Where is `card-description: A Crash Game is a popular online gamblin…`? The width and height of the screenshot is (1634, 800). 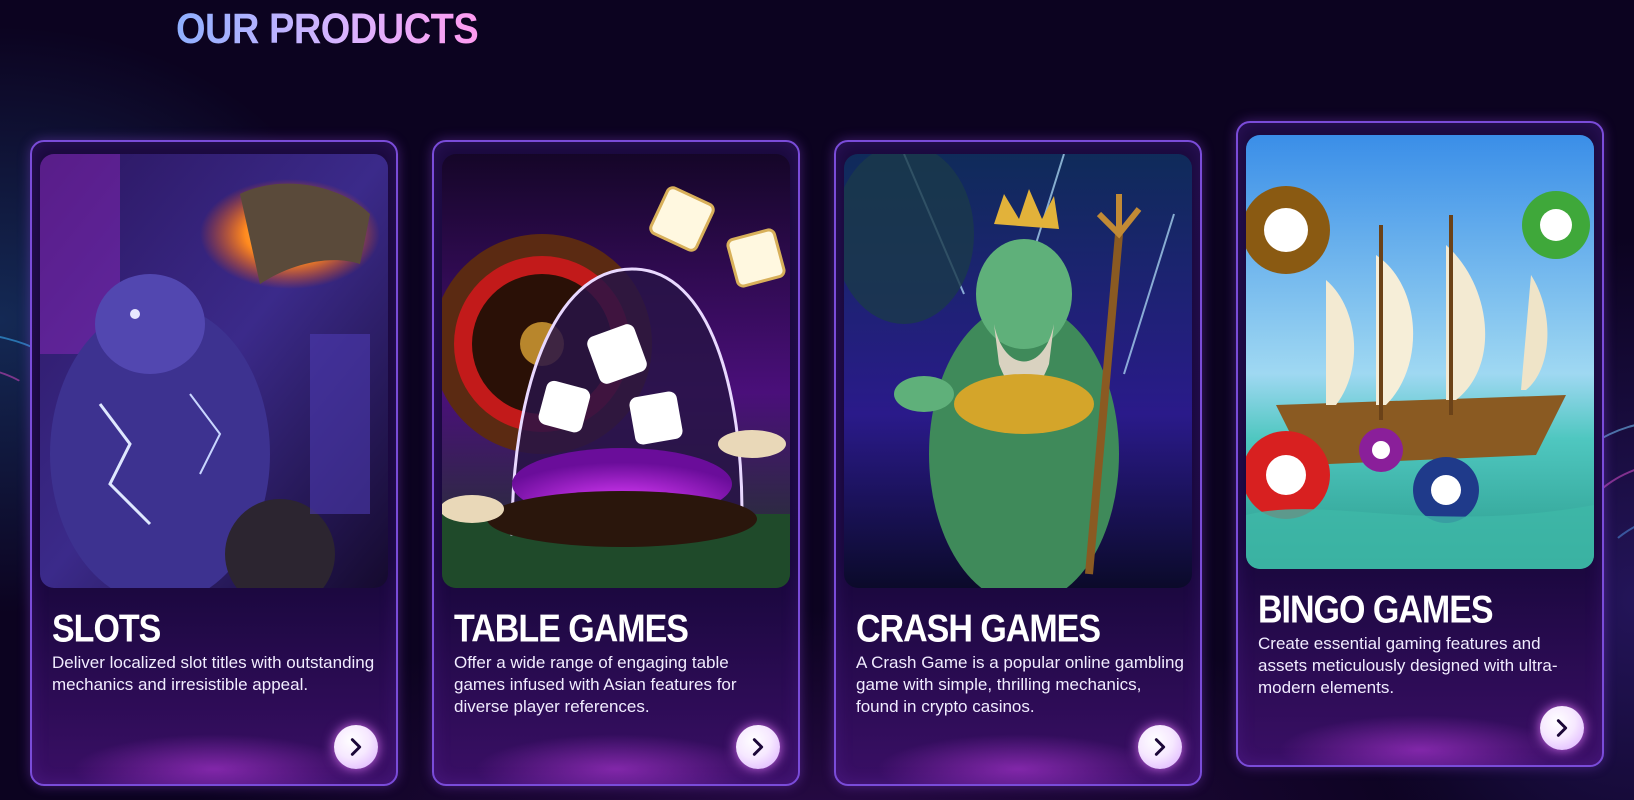 card-description: A Crash Game is a popular online gamblin… is located at coordinates (1020, 684).